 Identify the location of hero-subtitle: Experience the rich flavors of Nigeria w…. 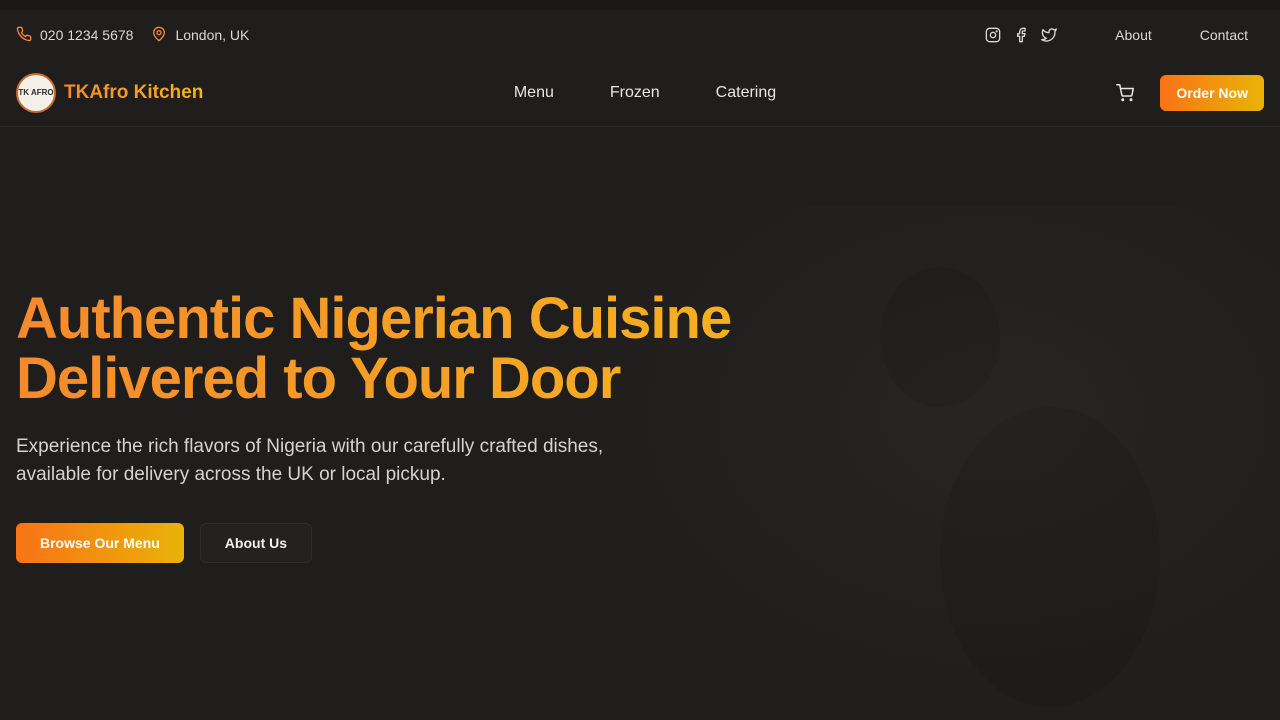
(310, 460).